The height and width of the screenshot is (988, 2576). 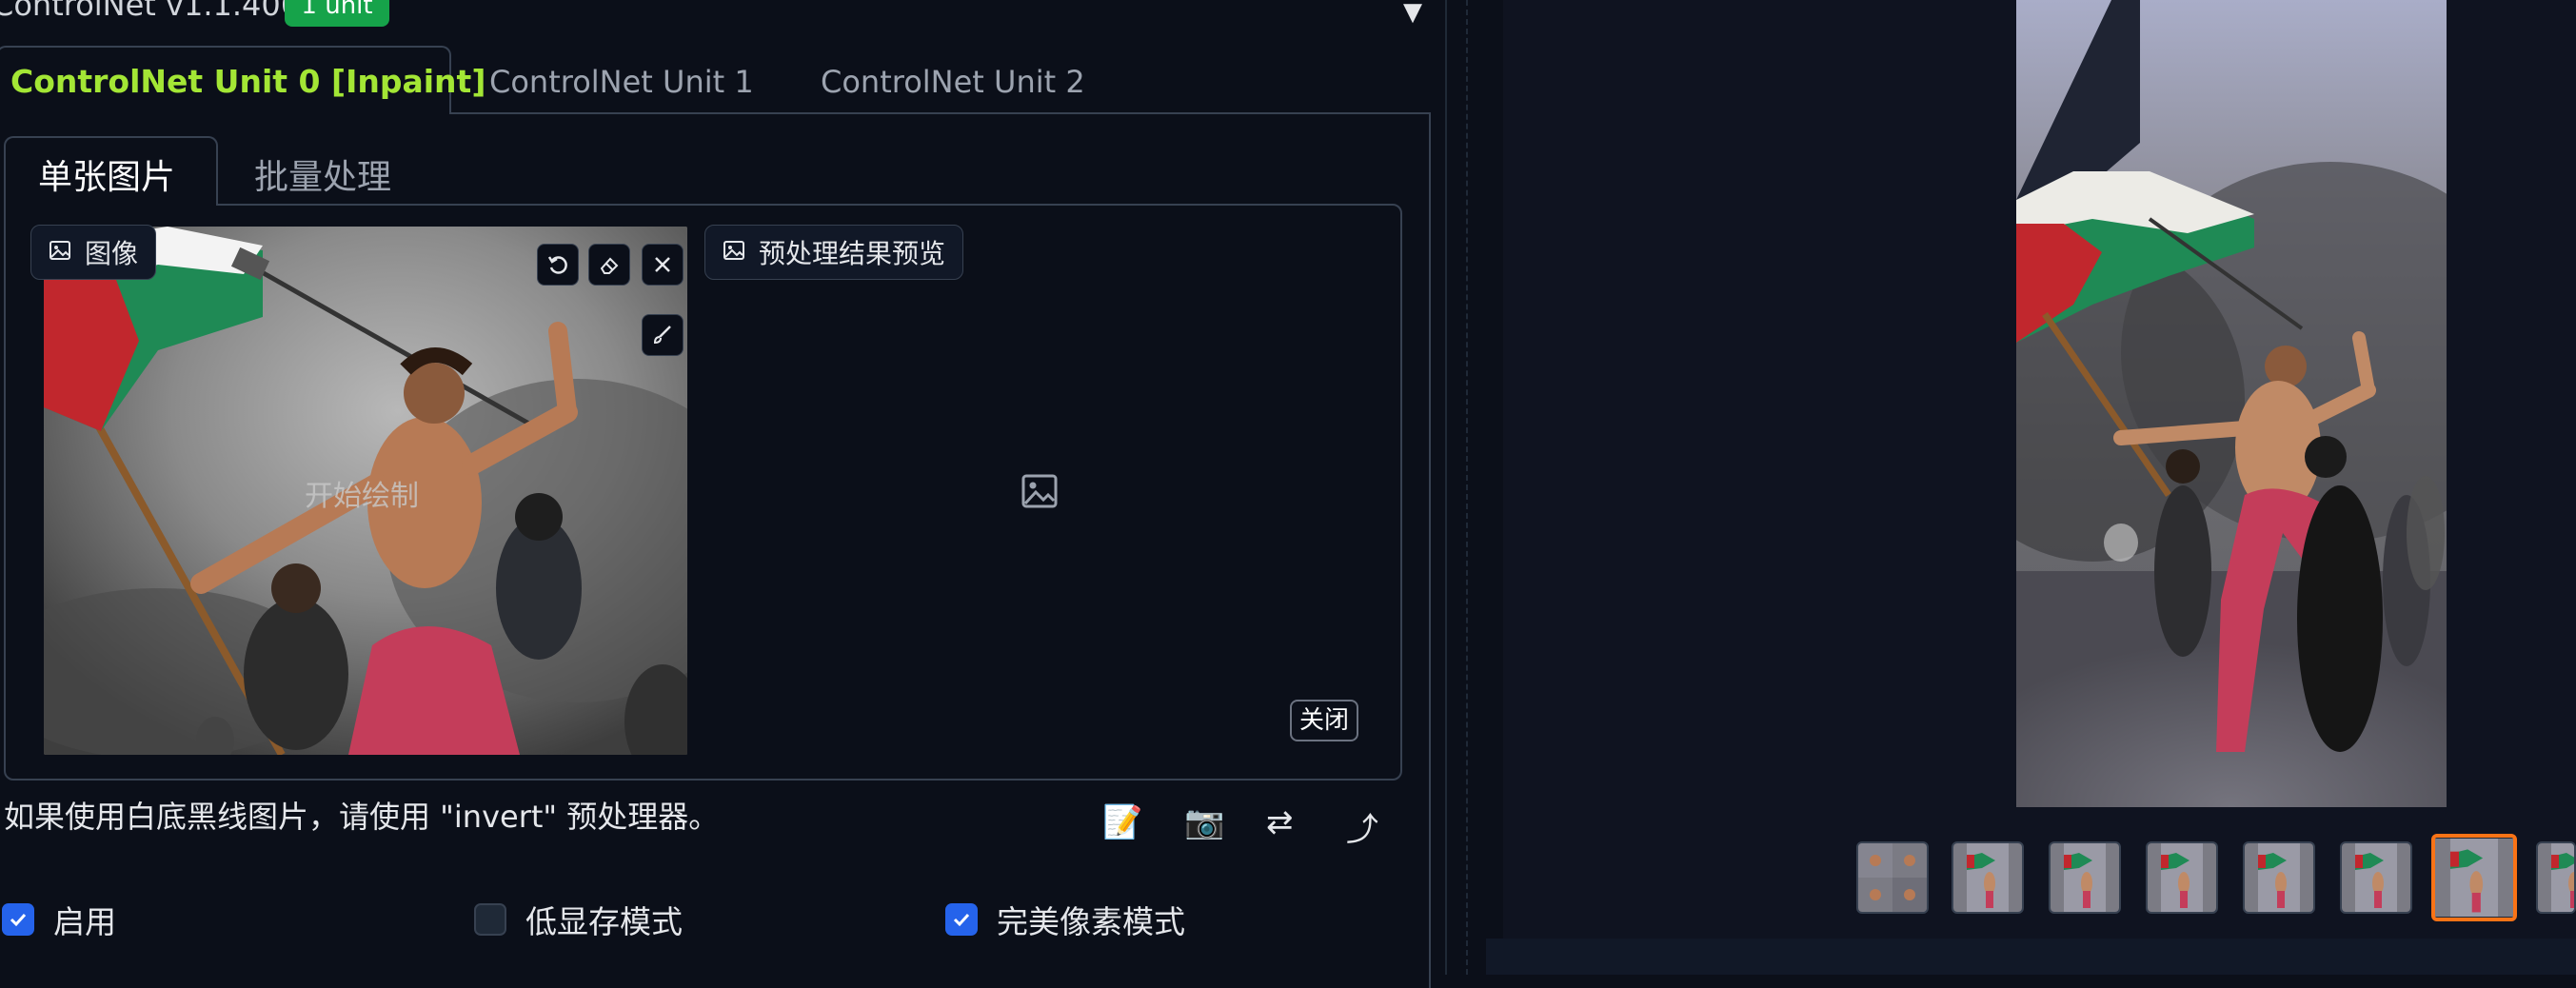 What do you see at coordinates (663, 265) in the screenshot?
I see `close-icon` at bounding box center [663, 265].